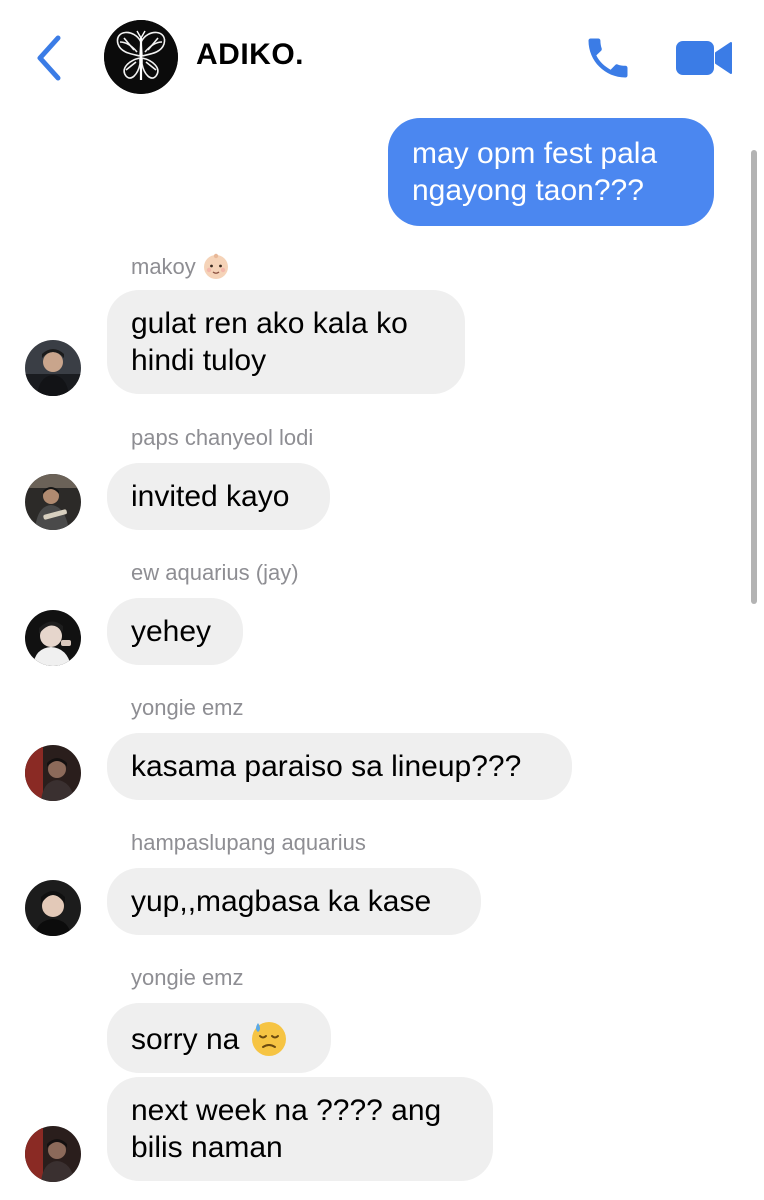  Describe the element at coordinates (300, 1129) in the screenshot. I see `incoming-message-bubble: next week na ???? ang bilis naman` at that location.